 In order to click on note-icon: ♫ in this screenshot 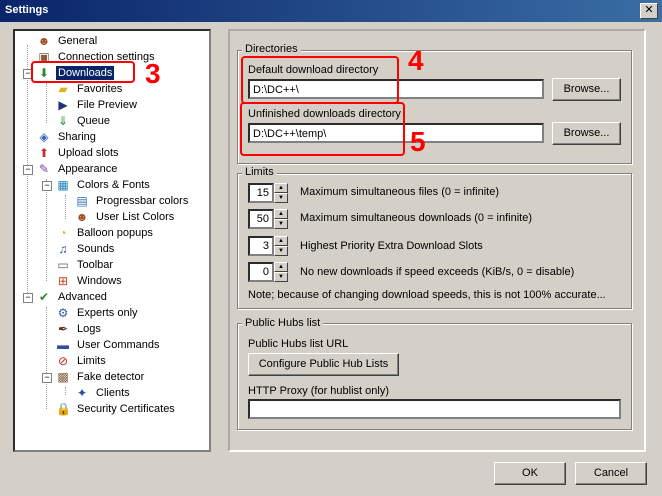, I will do `click(63, 249)`.